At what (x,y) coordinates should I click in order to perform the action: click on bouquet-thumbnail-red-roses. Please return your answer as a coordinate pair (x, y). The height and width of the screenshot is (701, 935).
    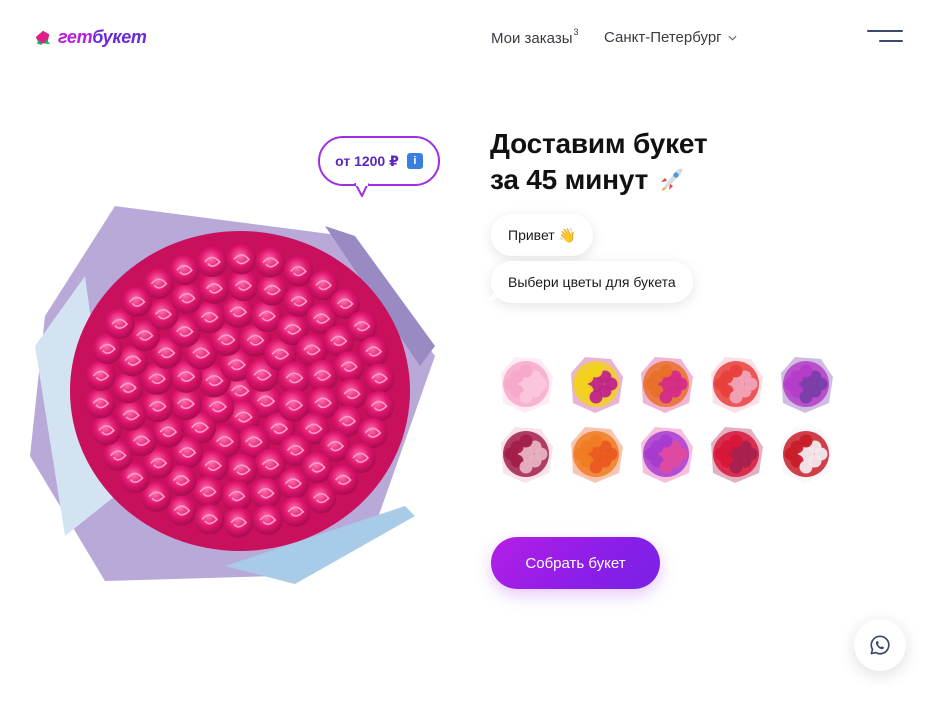
    Looking at the image, I should click on (736, 454).